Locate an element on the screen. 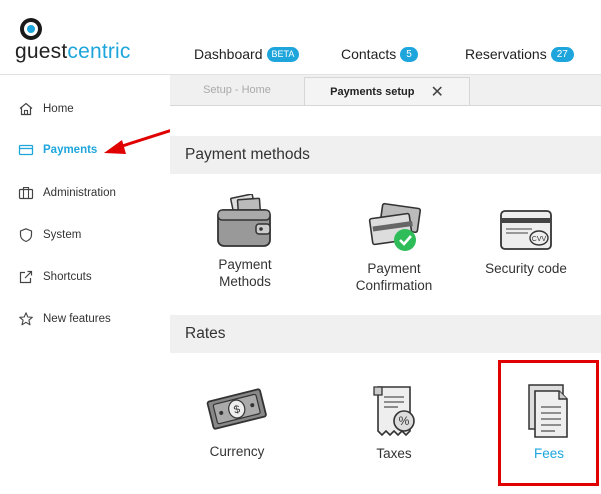  nav-dashboard: Dashboard BETA is located at coordinates (247, 54).